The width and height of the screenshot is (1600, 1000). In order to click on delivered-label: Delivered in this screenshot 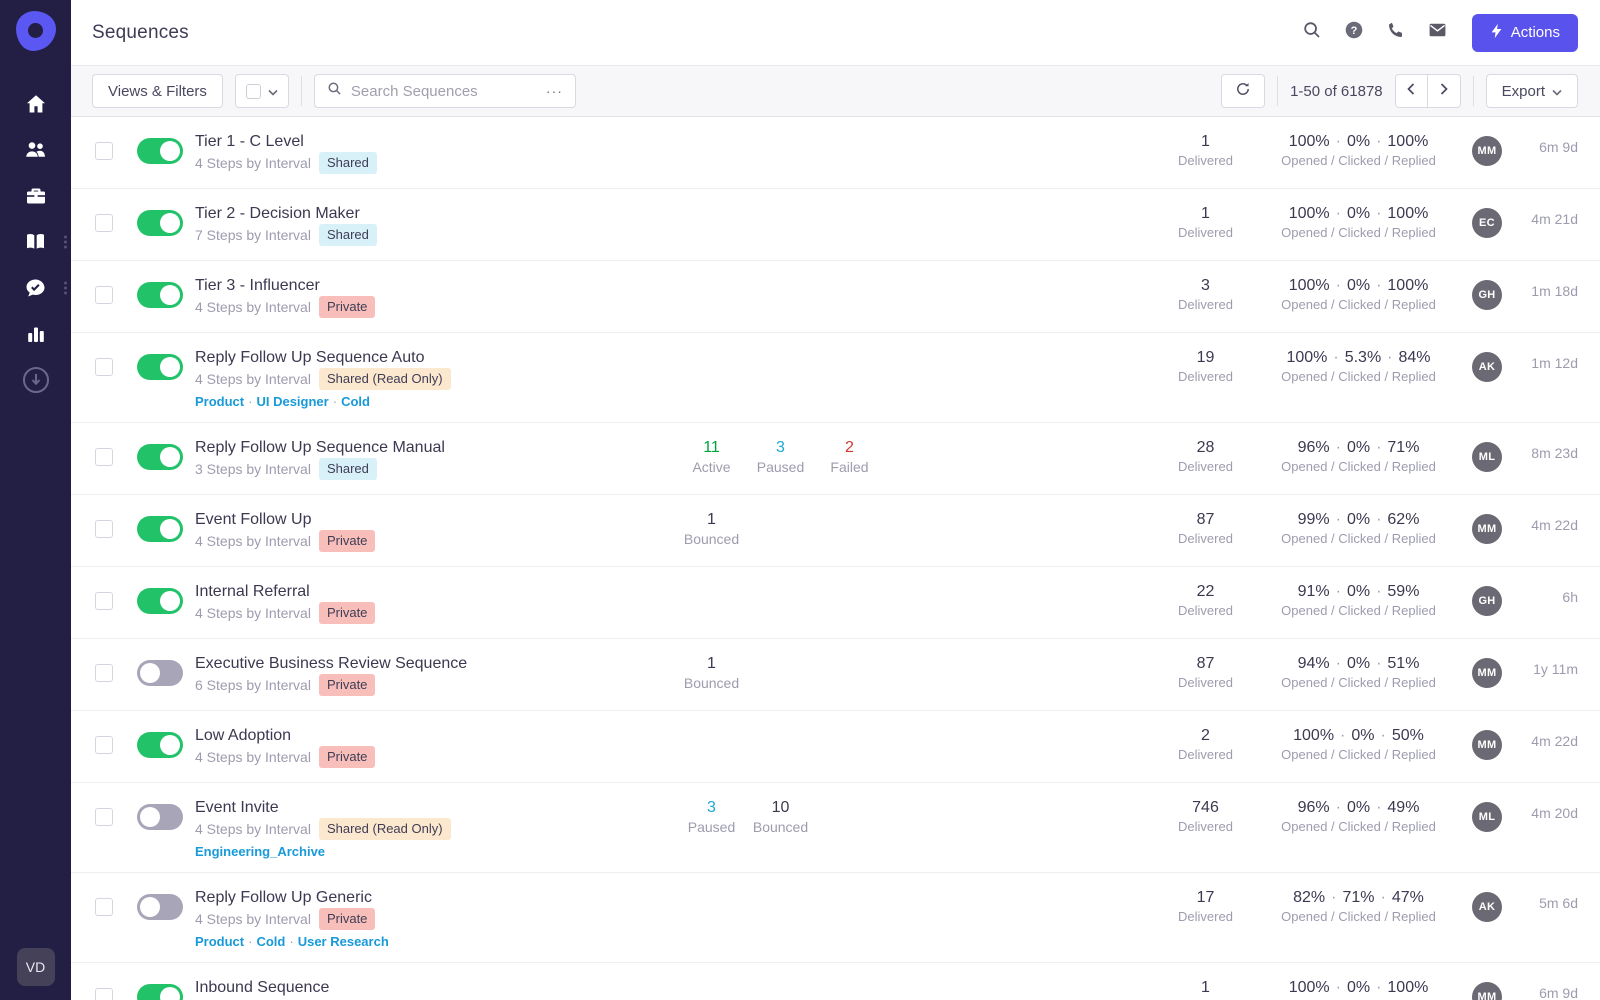, I will do `click(1205, 304)`.